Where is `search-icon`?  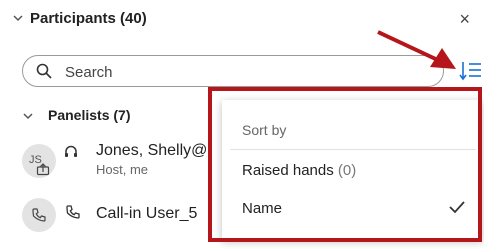
search-icon is located at coordinates (44, 73).